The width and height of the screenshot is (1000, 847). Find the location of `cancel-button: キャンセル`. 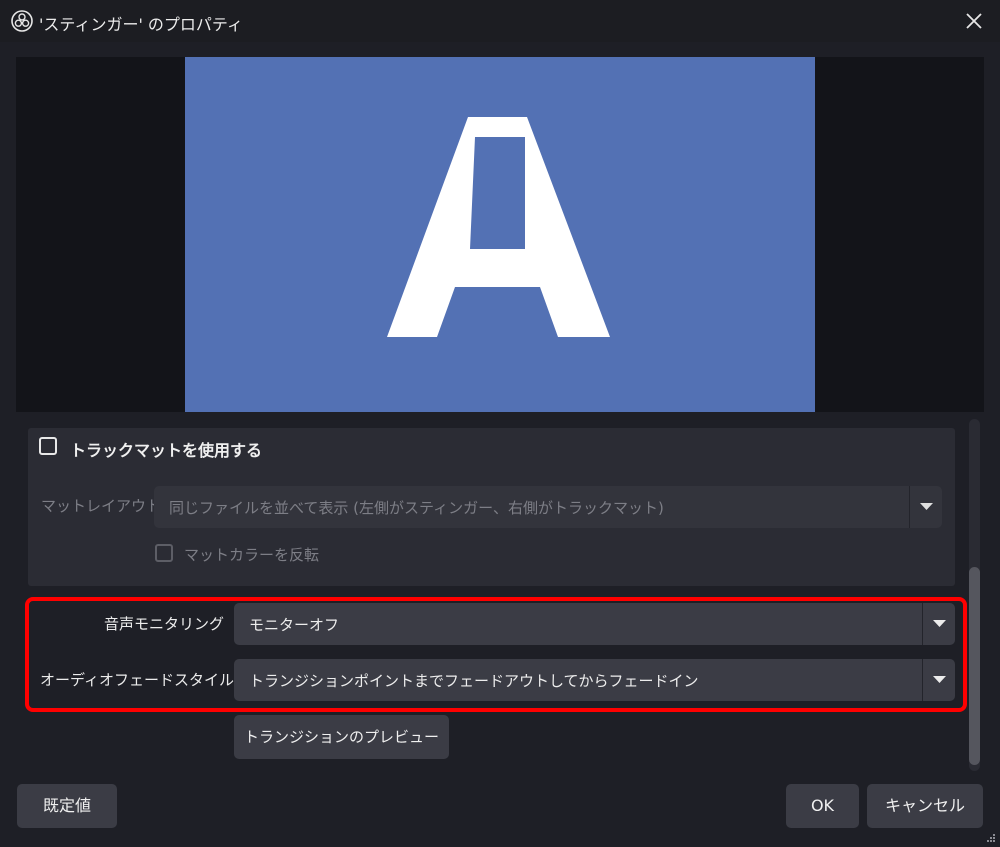

cancel-button: キャンセル is located at coordinates (925, 806).